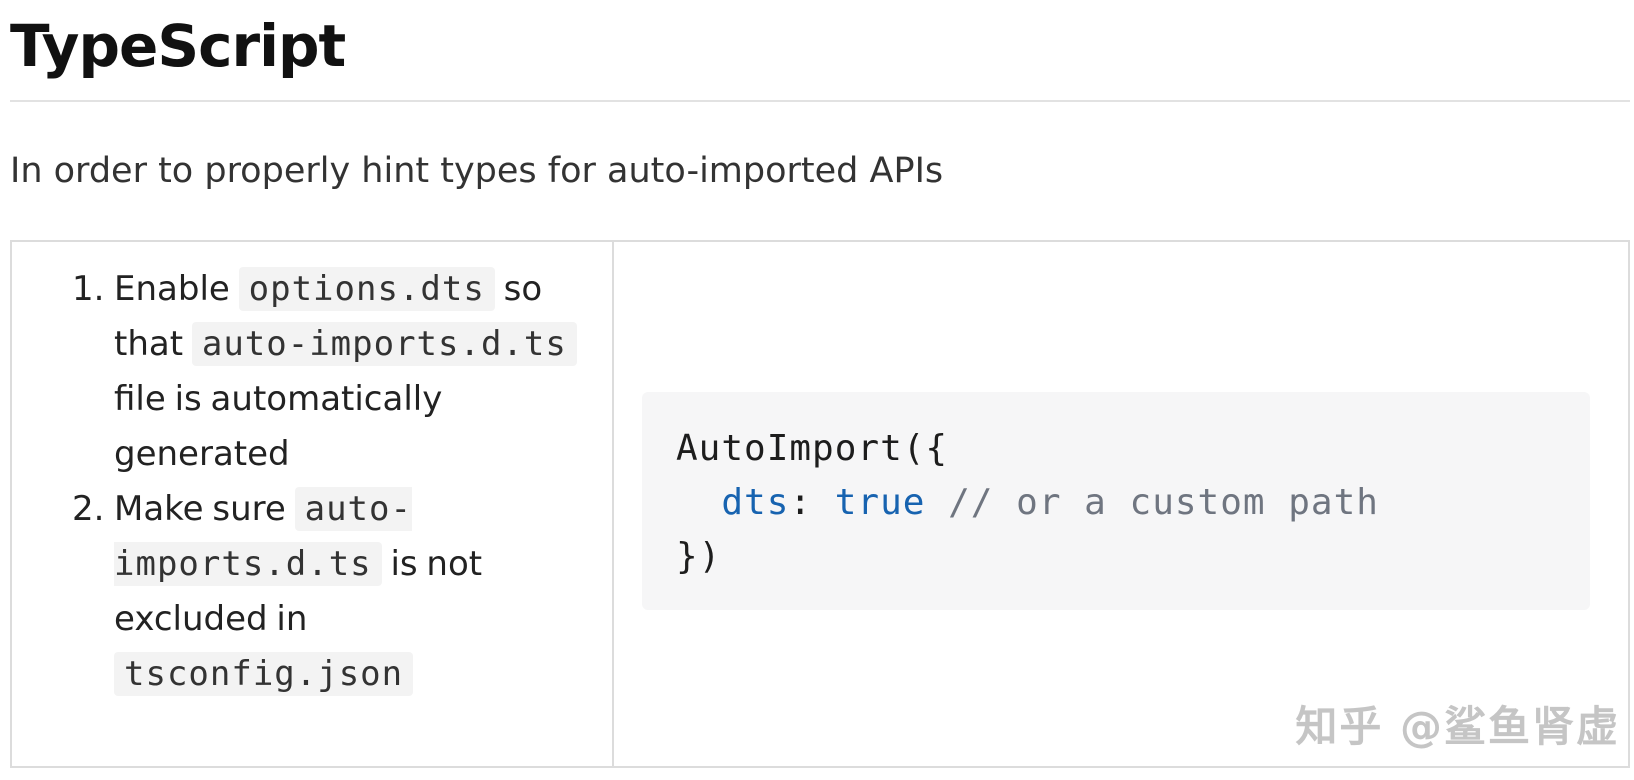  What do you see at coordinates (367, 289) in the screenshot?
I see `inline-code: options.dts` at bounding box center [367, 289].